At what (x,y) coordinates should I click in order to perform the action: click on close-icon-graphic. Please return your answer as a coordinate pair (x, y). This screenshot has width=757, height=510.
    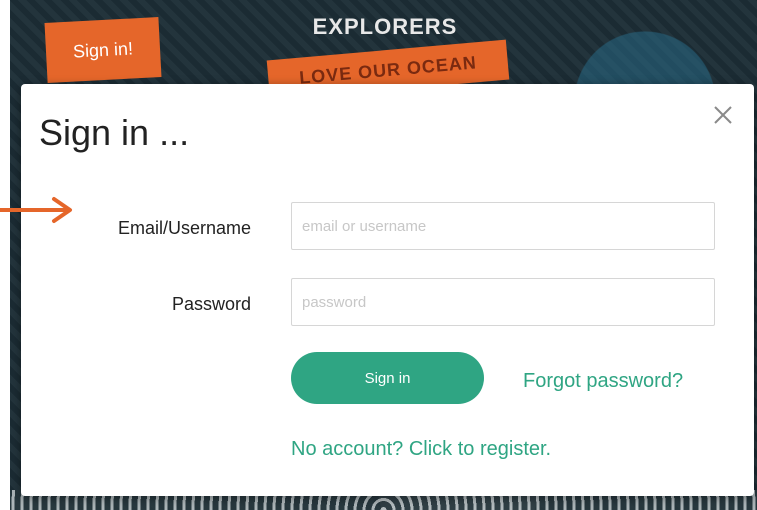
    Looking at the image, I should click on (723, 115).